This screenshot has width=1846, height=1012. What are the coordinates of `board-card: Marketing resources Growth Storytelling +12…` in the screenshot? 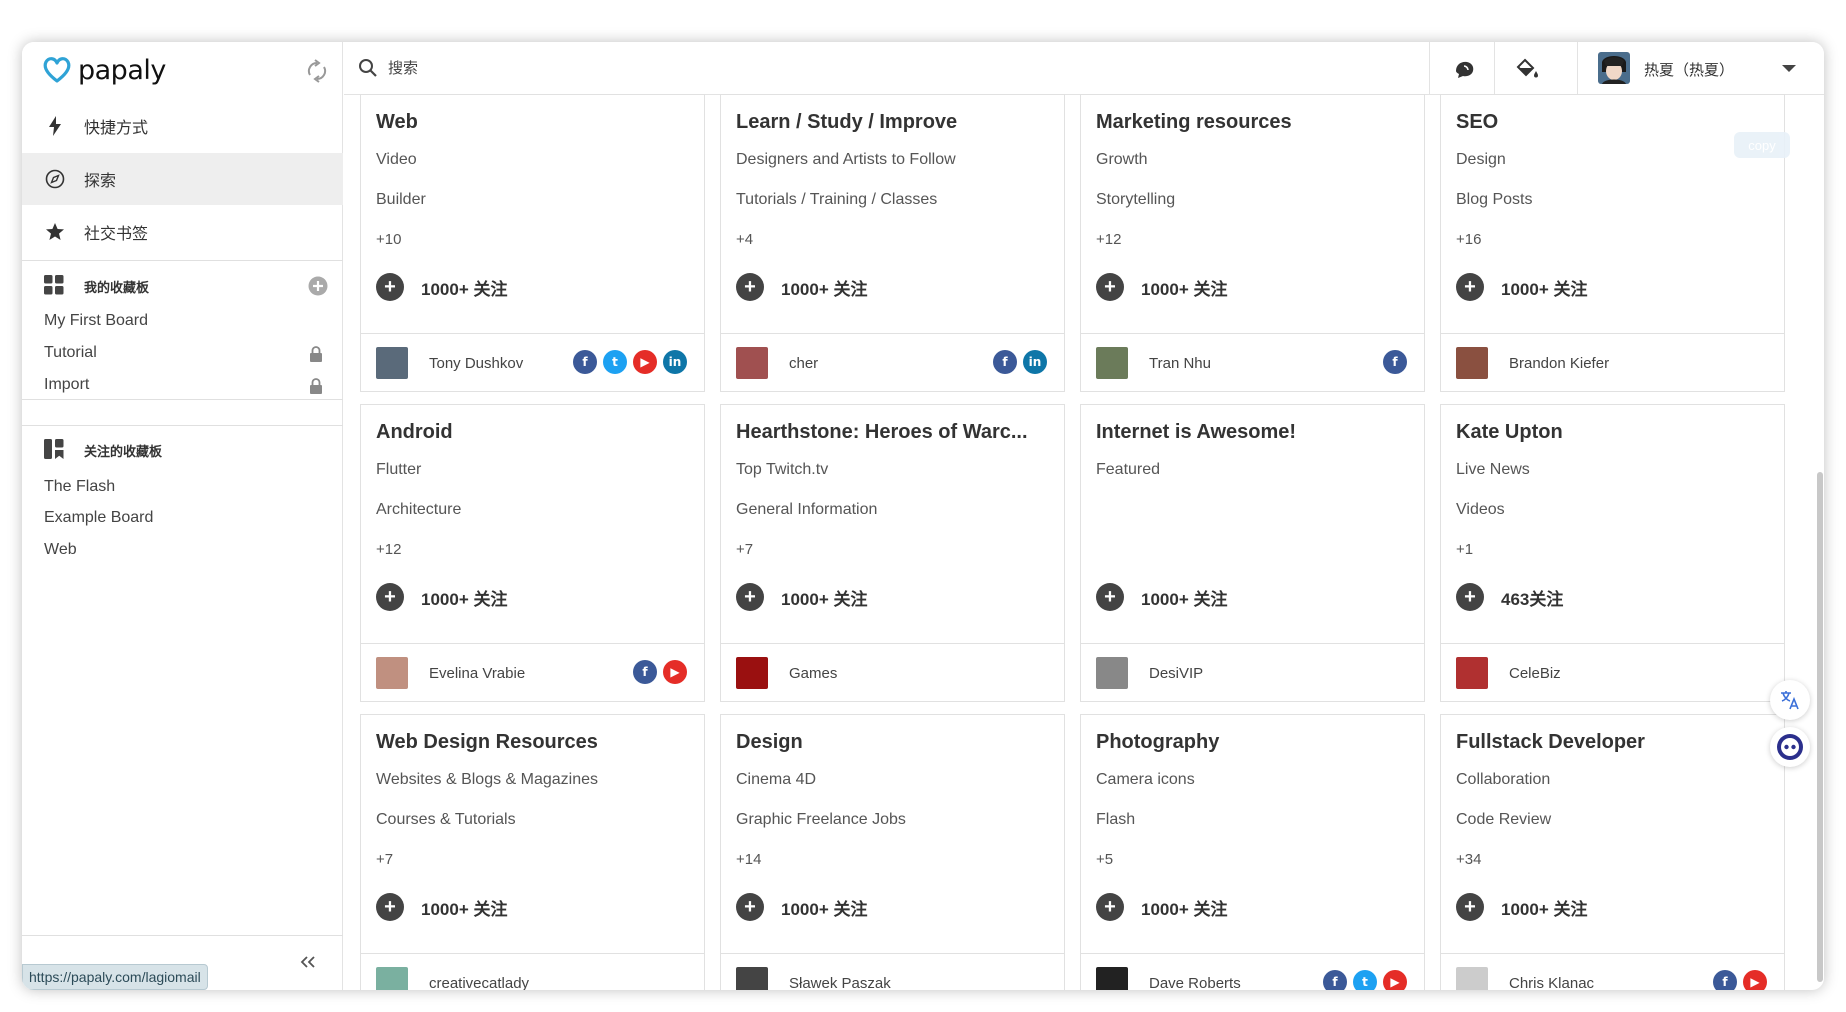 It's located at (1252, 243).